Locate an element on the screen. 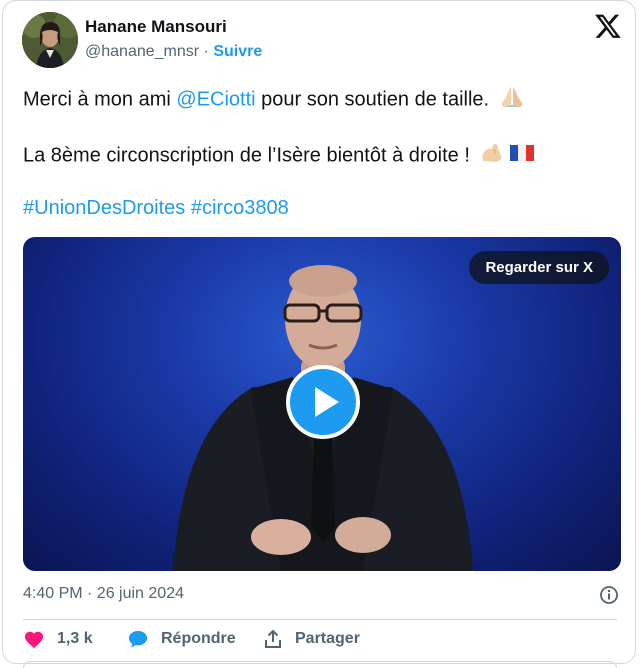  hashtag-link: #UnionDesDroites is located at coordinates (104, 208).